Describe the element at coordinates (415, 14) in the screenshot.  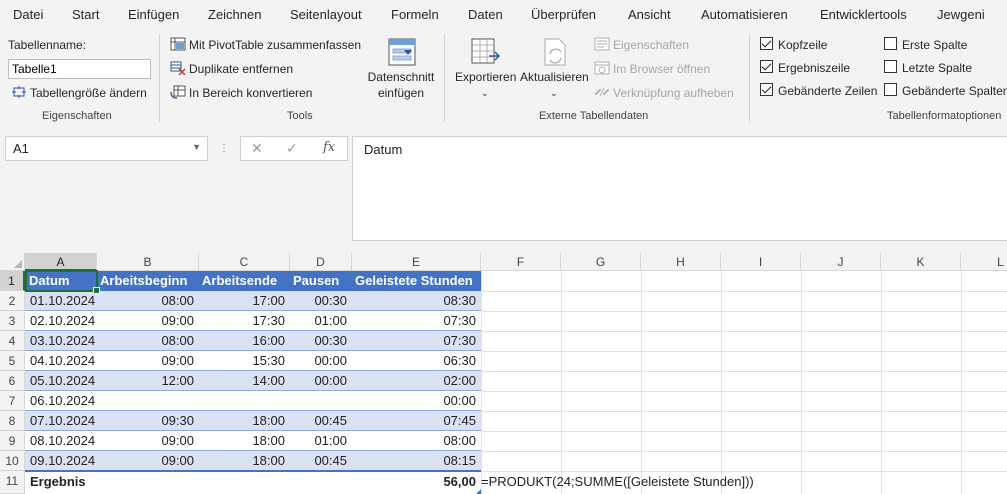
I see `tab-formeln: Formeln` at that location.